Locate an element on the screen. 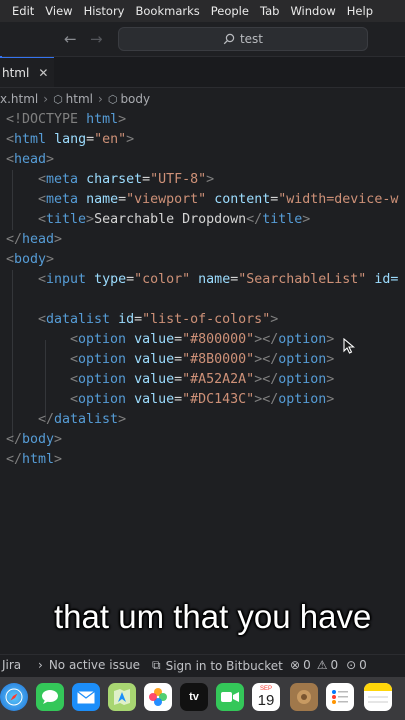 Image resolution: width=405 pixels, height=720 pixels. tab-label: html is located at coordinates (16, 72).